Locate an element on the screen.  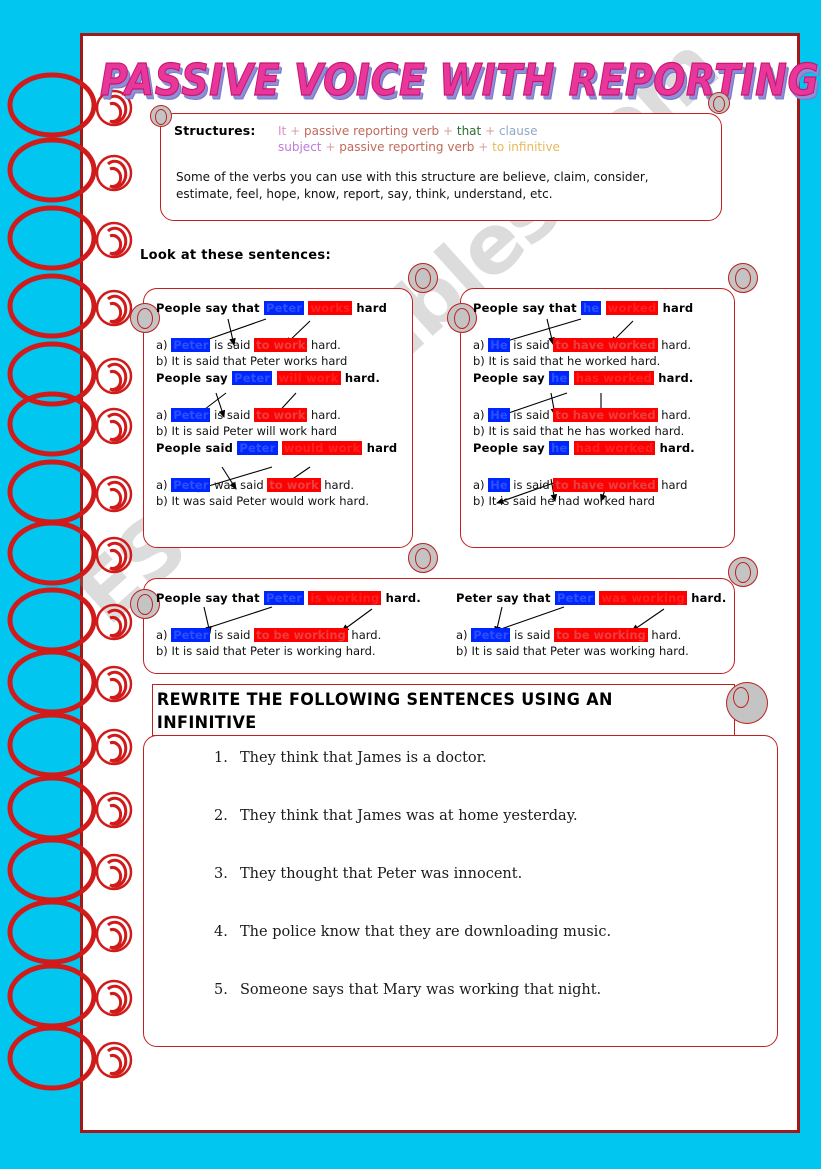
example-header: People said Peter would work hard is located at coordinates (277, 448).